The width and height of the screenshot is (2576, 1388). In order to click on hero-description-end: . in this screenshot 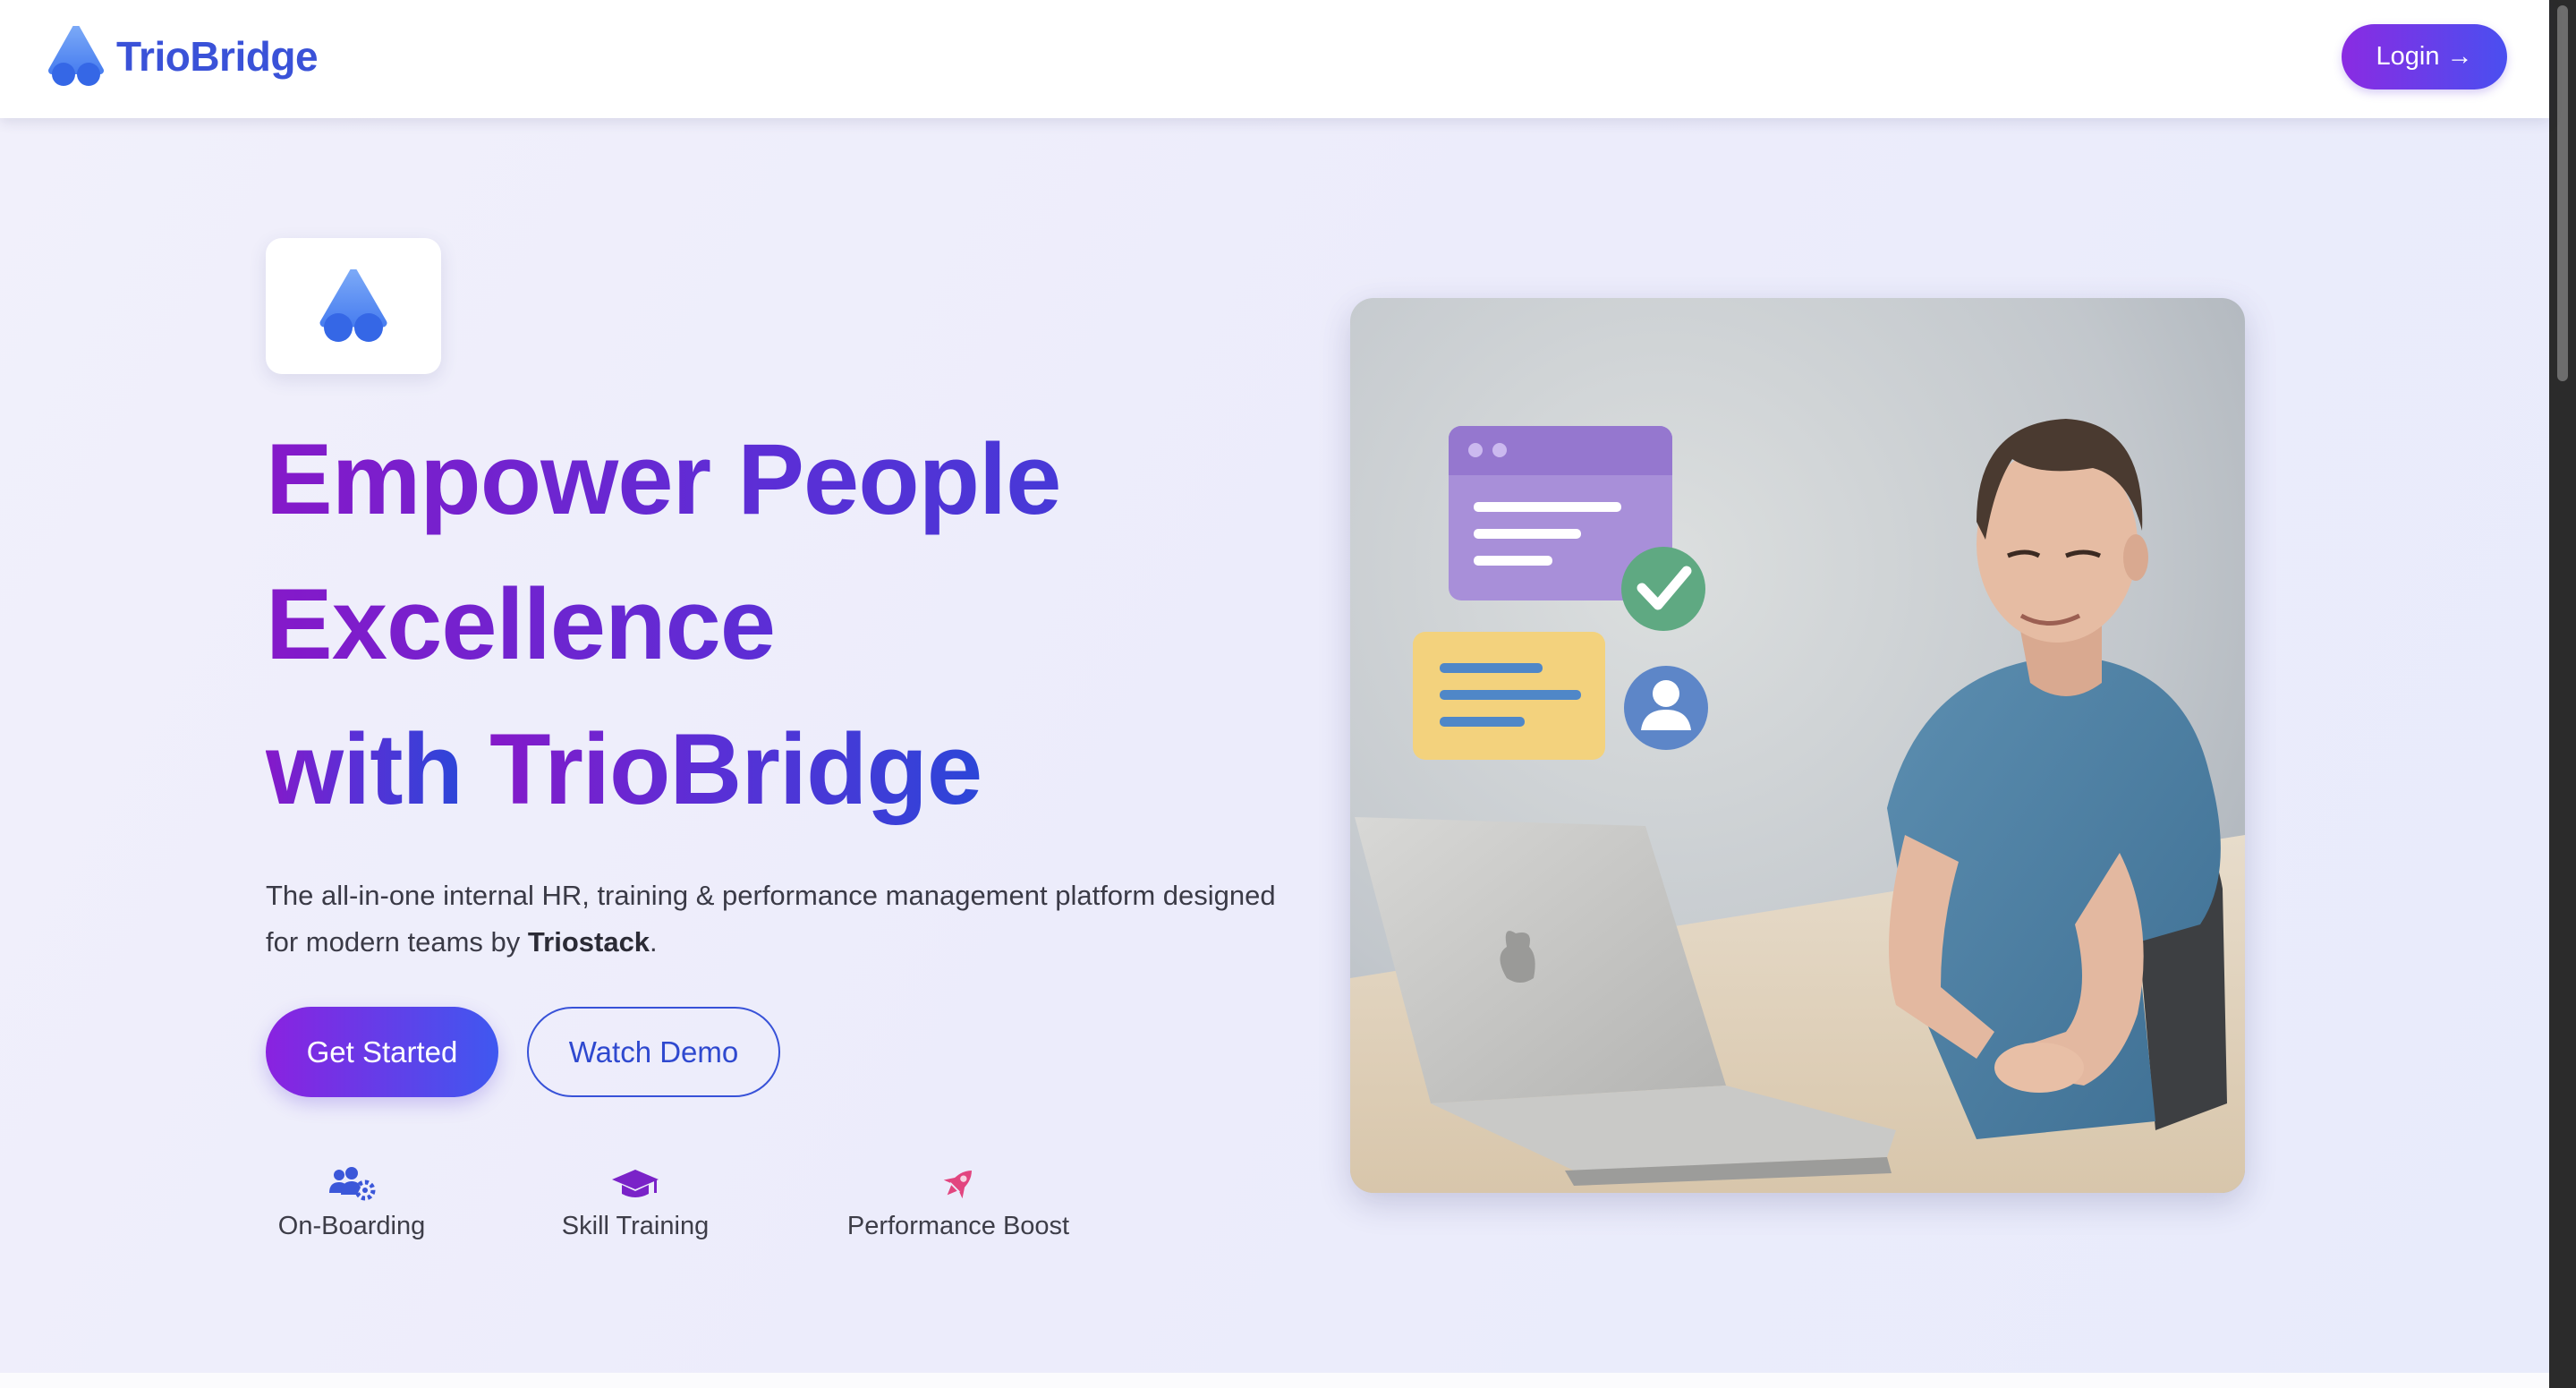, I will do `click(654, 942)`.